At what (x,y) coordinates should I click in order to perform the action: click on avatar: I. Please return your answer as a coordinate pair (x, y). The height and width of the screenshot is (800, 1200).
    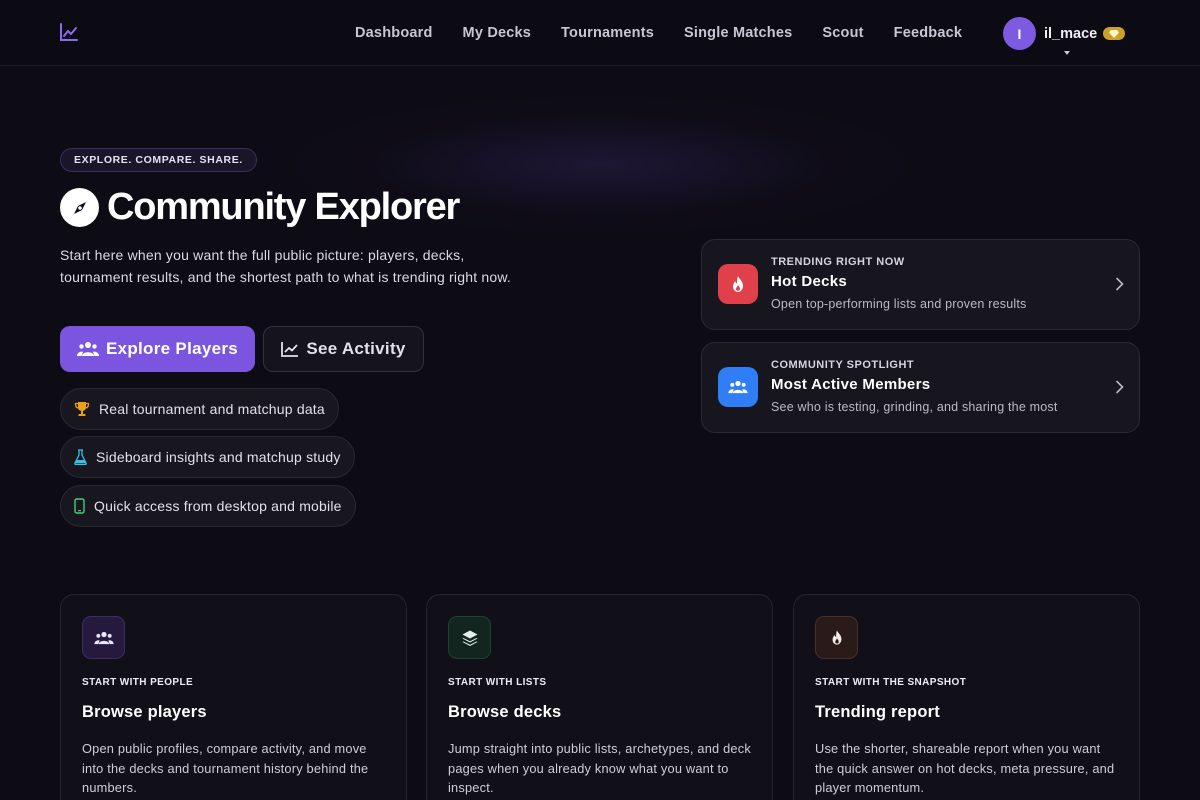
    Looking at the image, I should click on (1019, 33).